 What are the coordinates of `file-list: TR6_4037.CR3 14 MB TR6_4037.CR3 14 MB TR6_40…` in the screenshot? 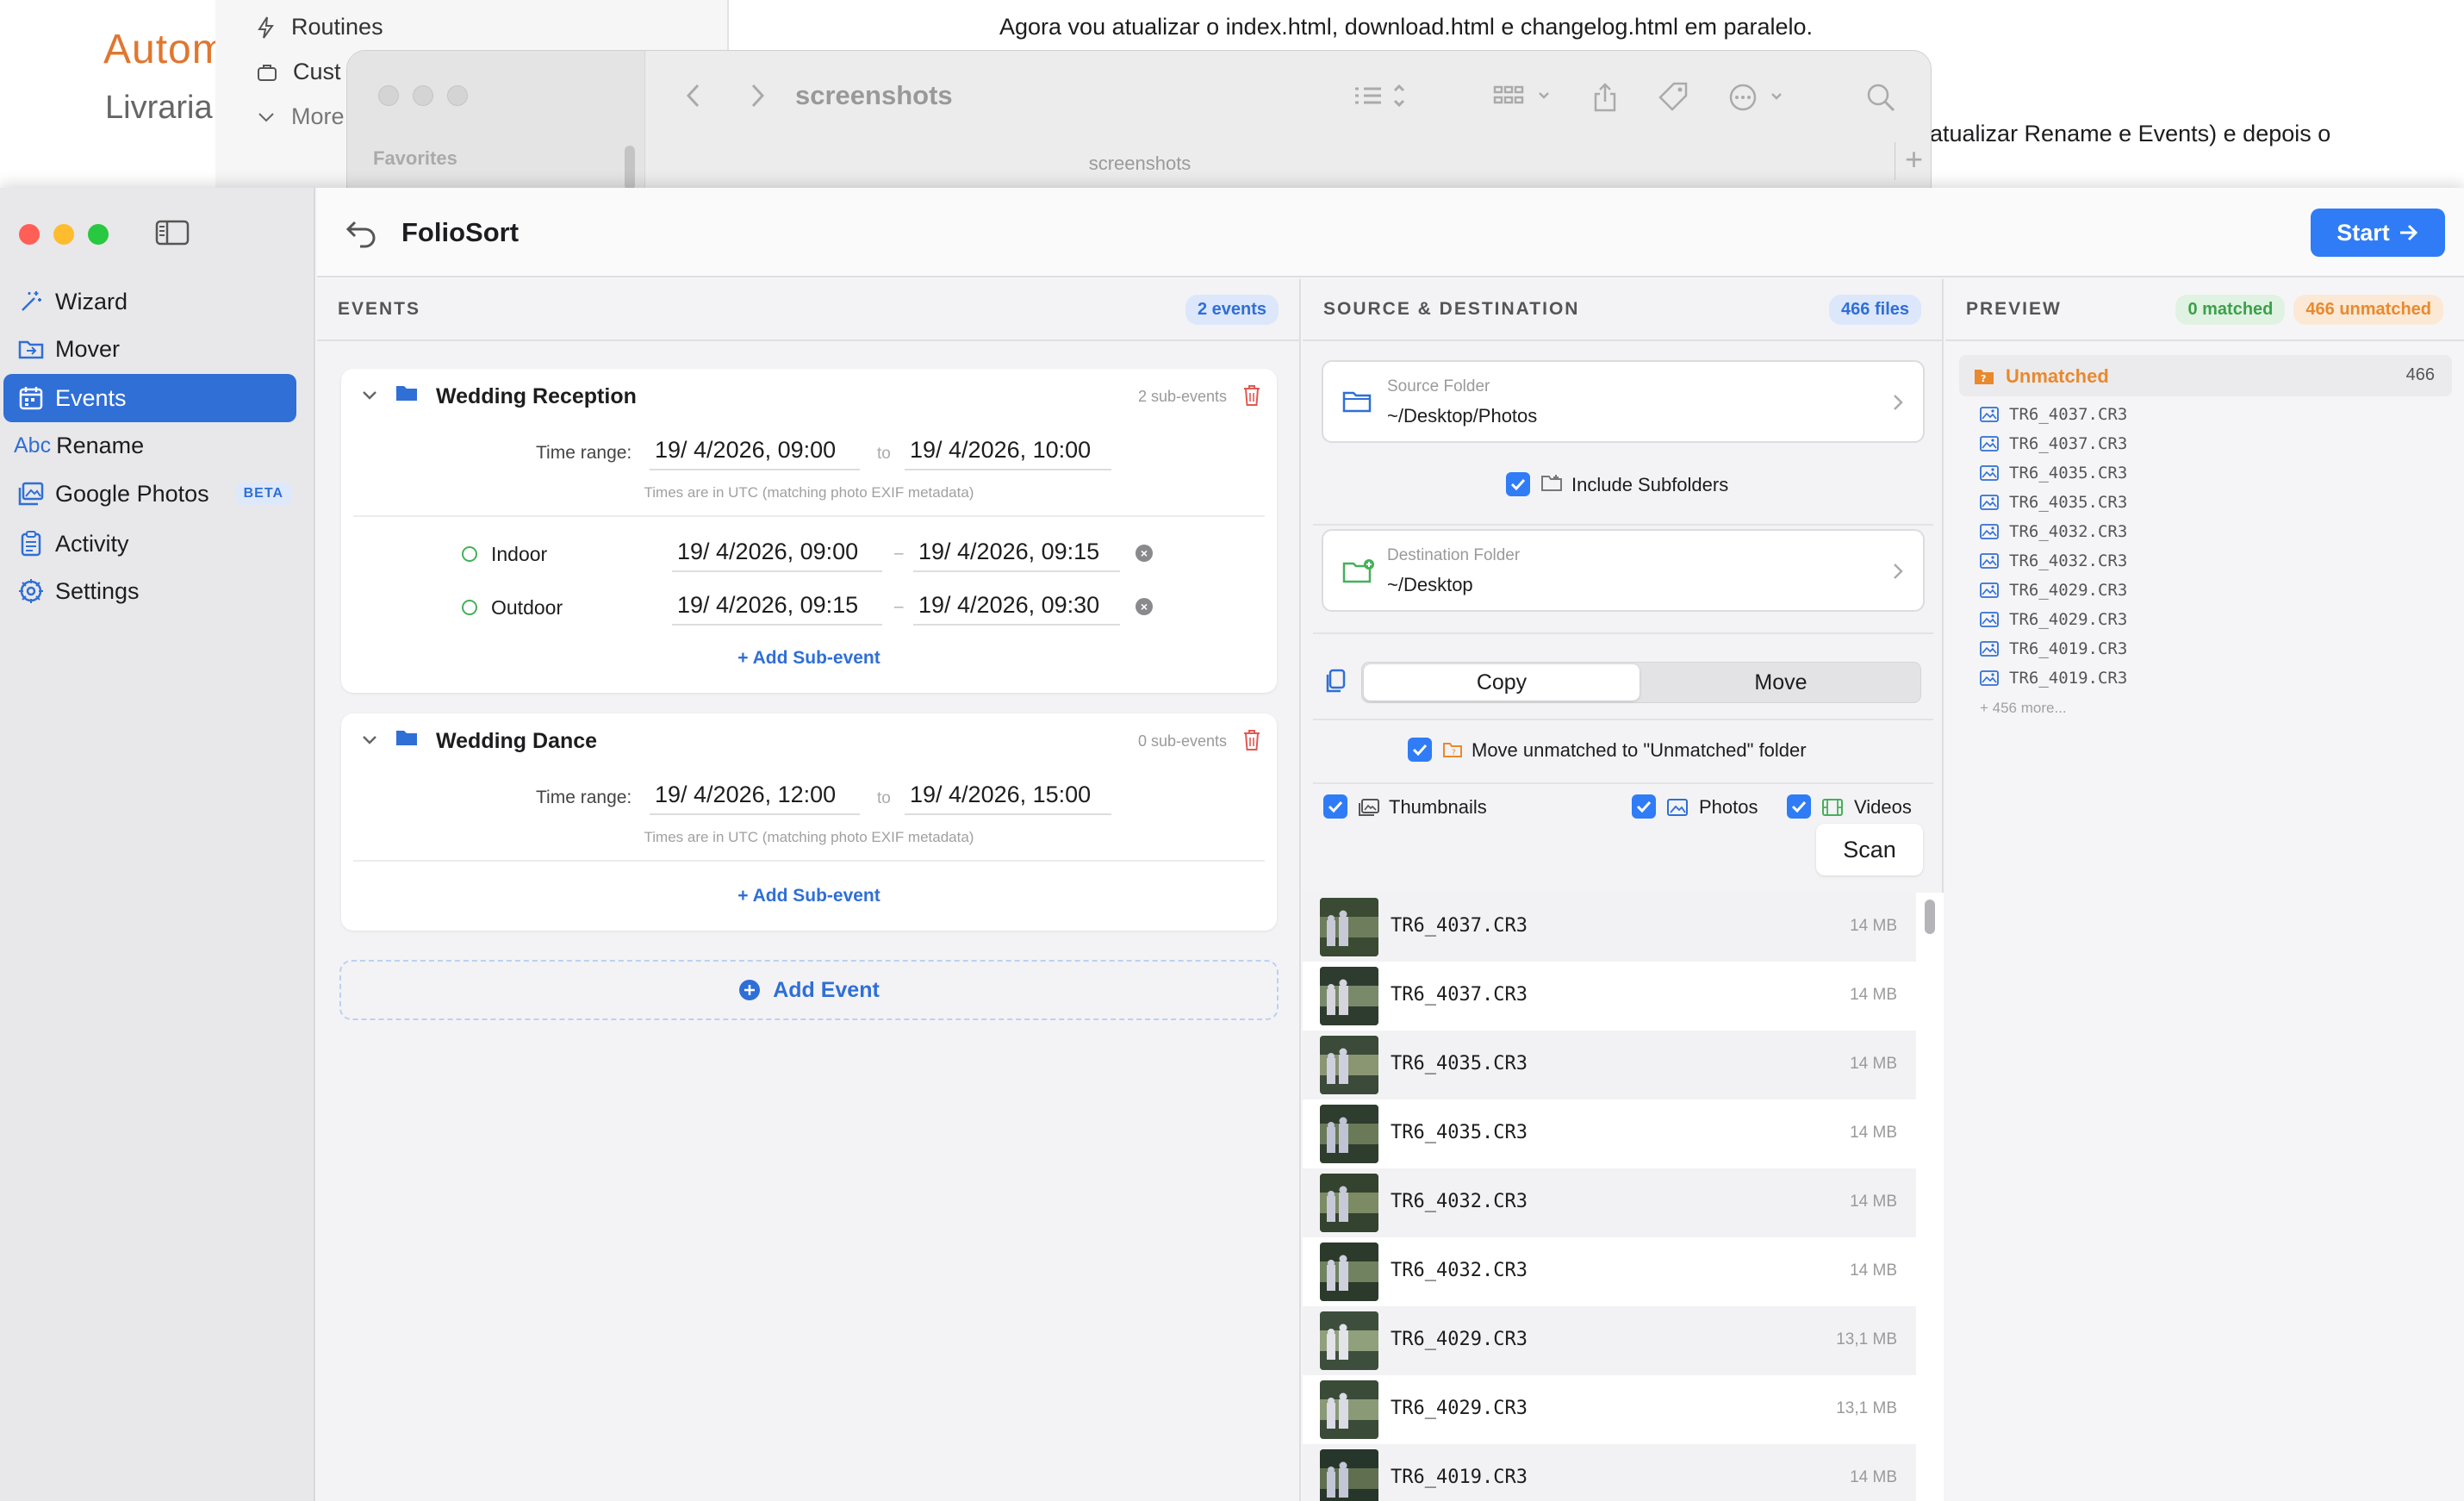 It's located at (1624, 1197).